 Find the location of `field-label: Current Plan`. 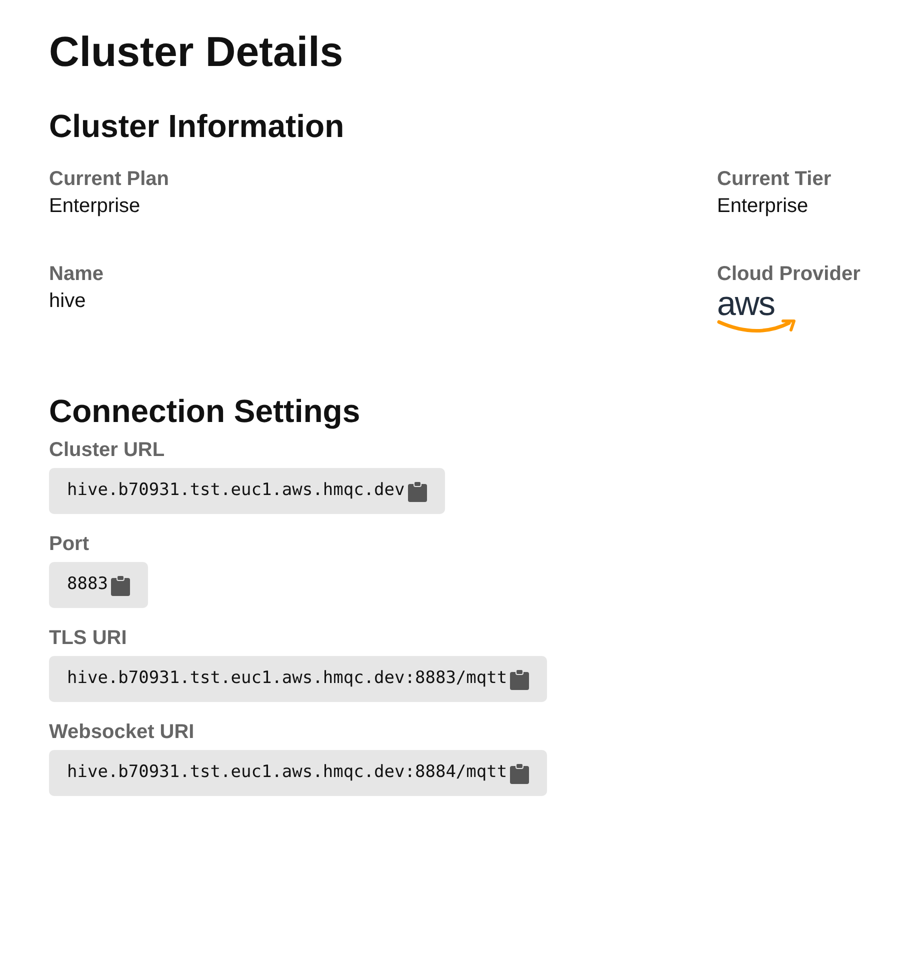

field-label: Current Plan is located at coordinates (109, 179).